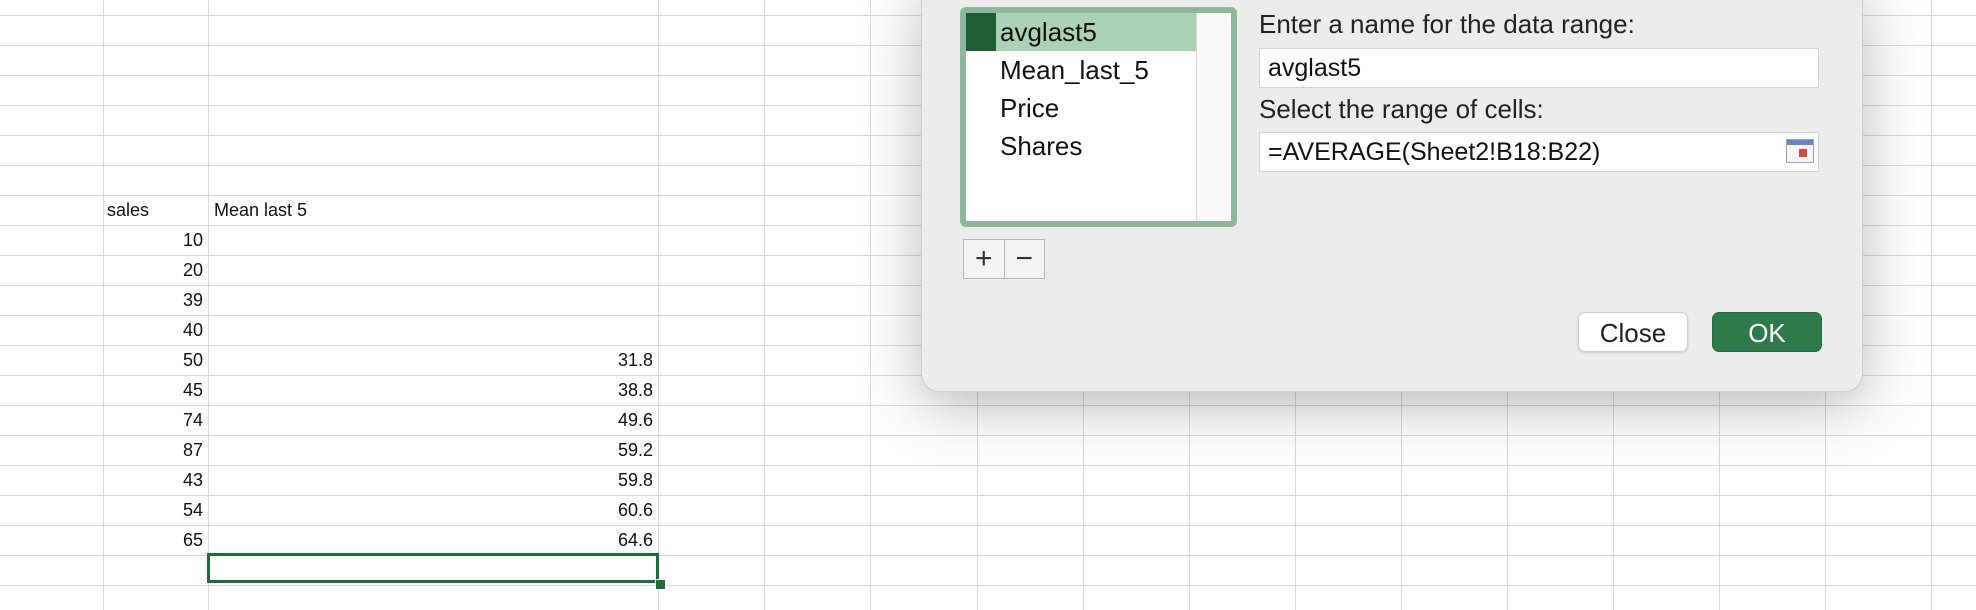 The width and height of the screenshot is (1976, 610). What do you see at coordinates (260, 210) in the screenshot?
I see `header-mean-last-5: Mean last 5` at bounding box center [260, 210].